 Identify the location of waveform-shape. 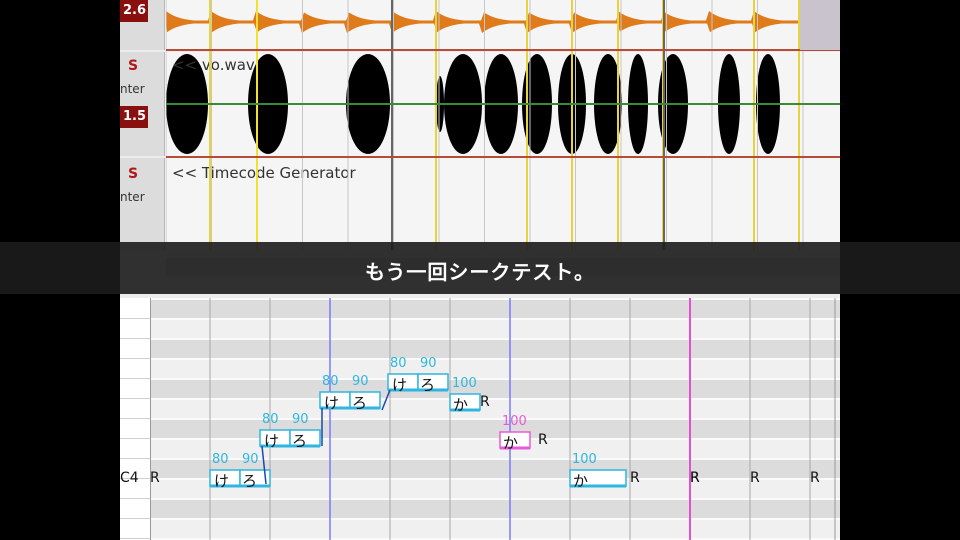
(483, 22).